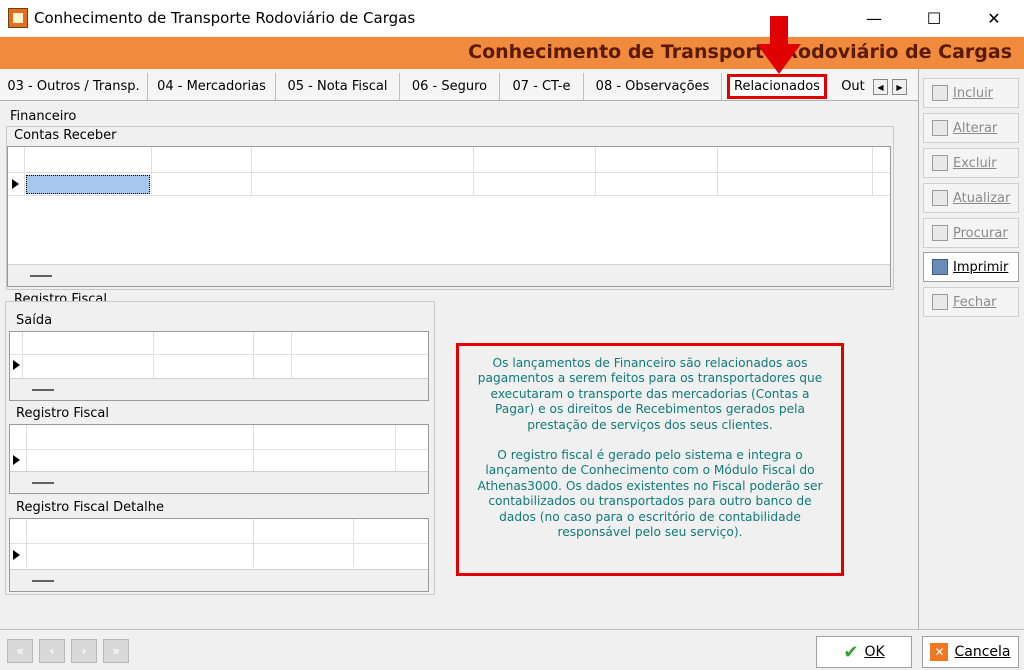 The height and width of the screenshot is (670, 1024). I want to click on maximize-button: ☐, so click(934, 18).